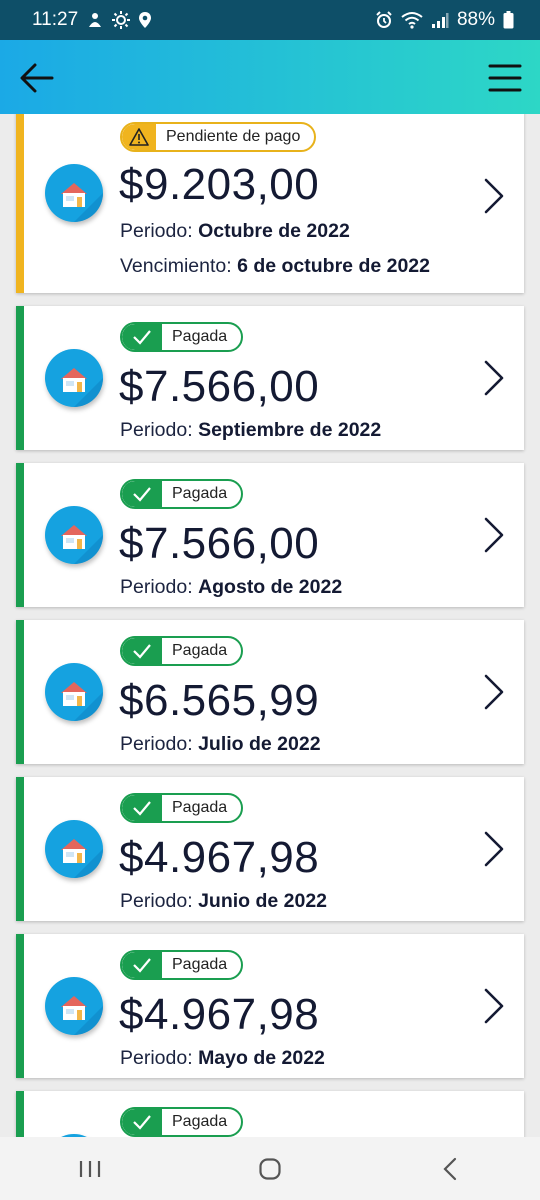 This screenshot has width=540, height=1200. I want to click on invoice-card: Pagada $6.565,99 Periodo: Julio de 2022, so click(270, 692).